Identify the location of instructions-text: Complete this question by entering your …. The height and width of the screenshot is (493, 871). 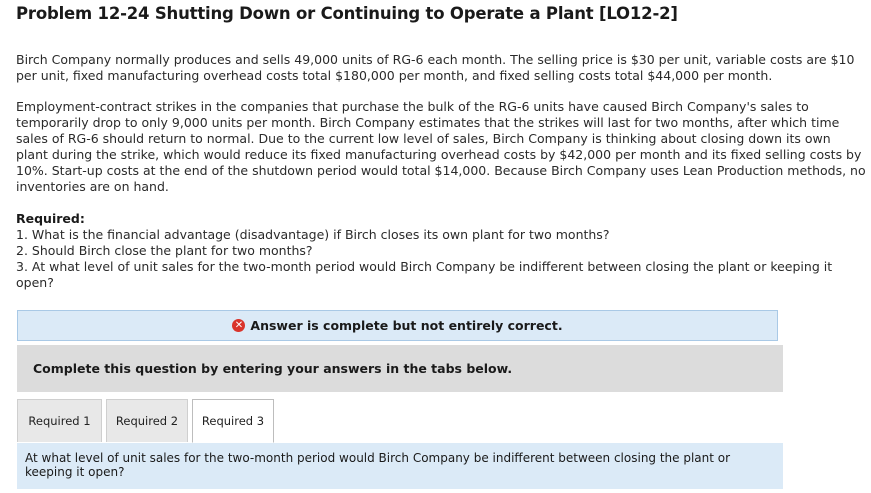
(273, 368).